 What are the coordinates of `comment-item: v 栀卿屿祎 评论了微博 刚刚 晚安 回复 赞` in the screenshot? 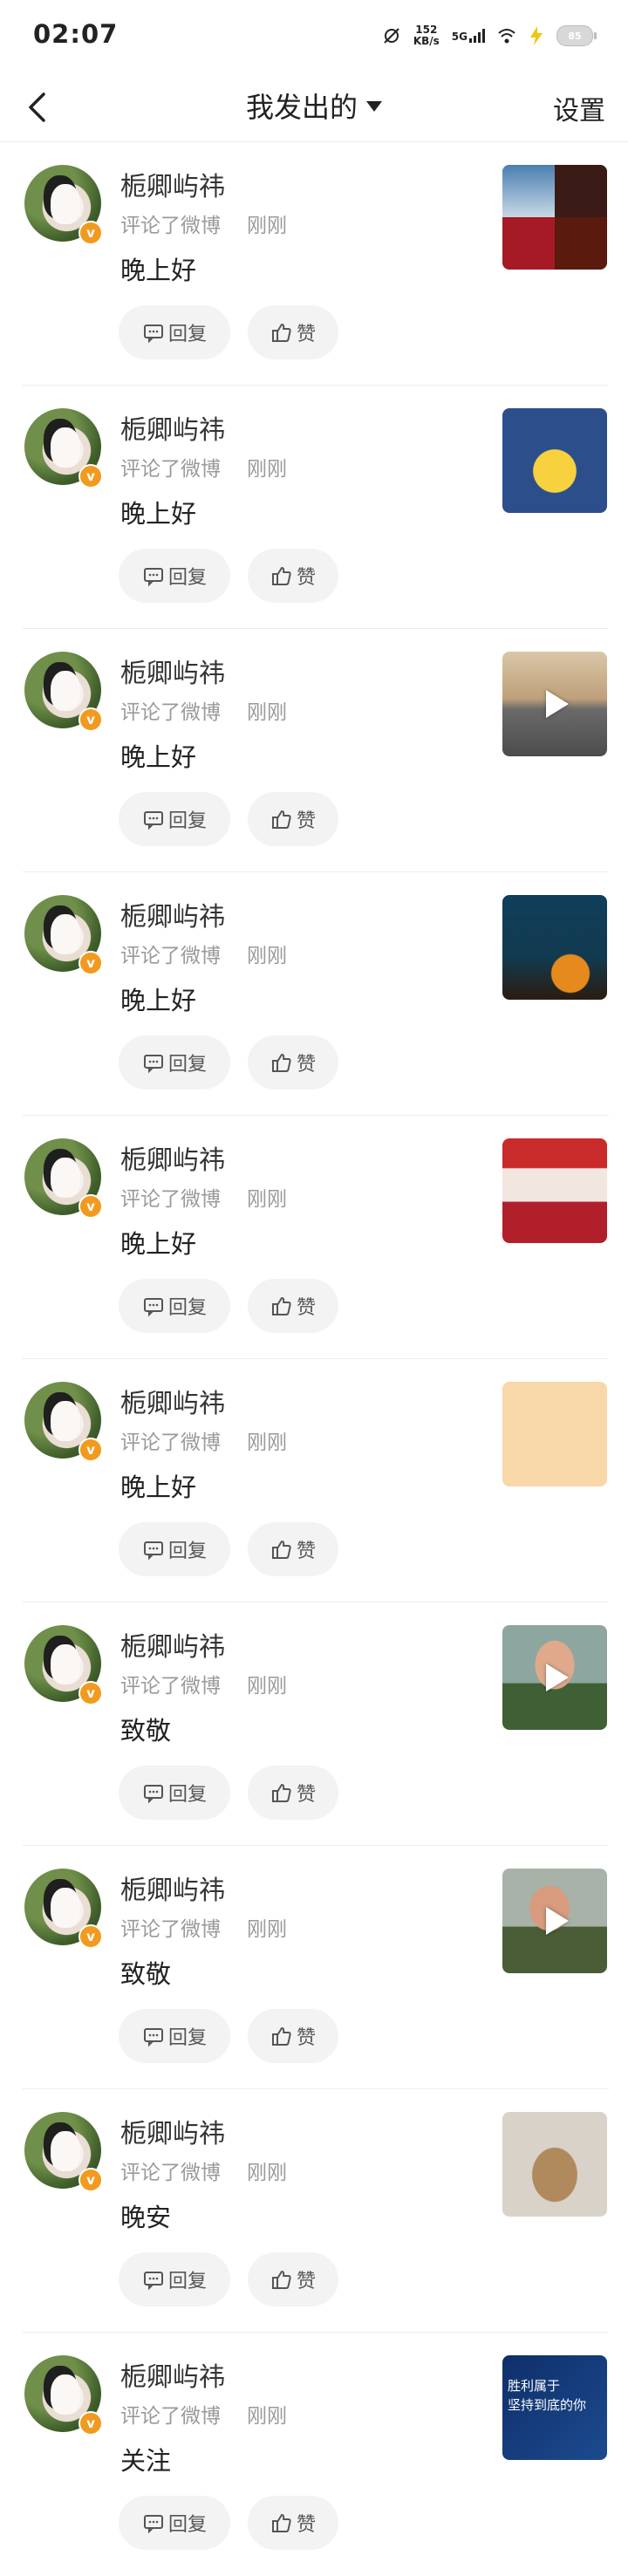 It's located at (316, 2211).